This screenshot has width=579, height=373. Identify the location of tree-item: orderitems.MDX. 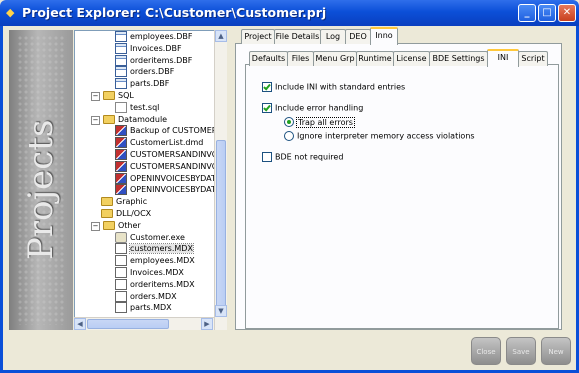
(155, 284).